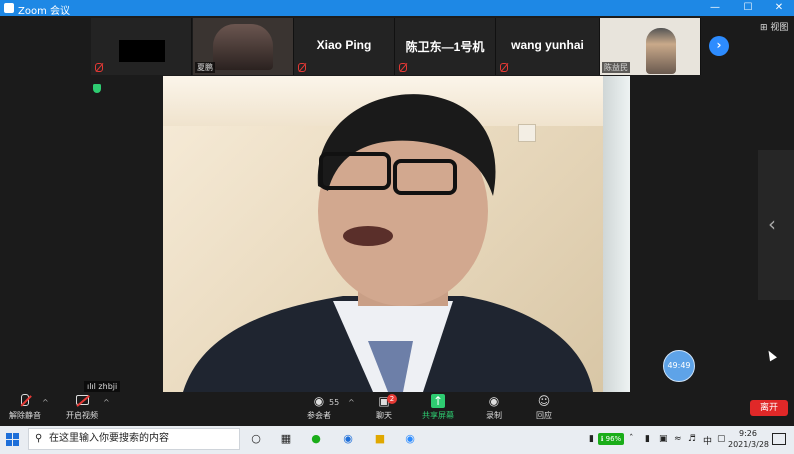  I want to click on cortana-icon: ○, so click(256, 439).